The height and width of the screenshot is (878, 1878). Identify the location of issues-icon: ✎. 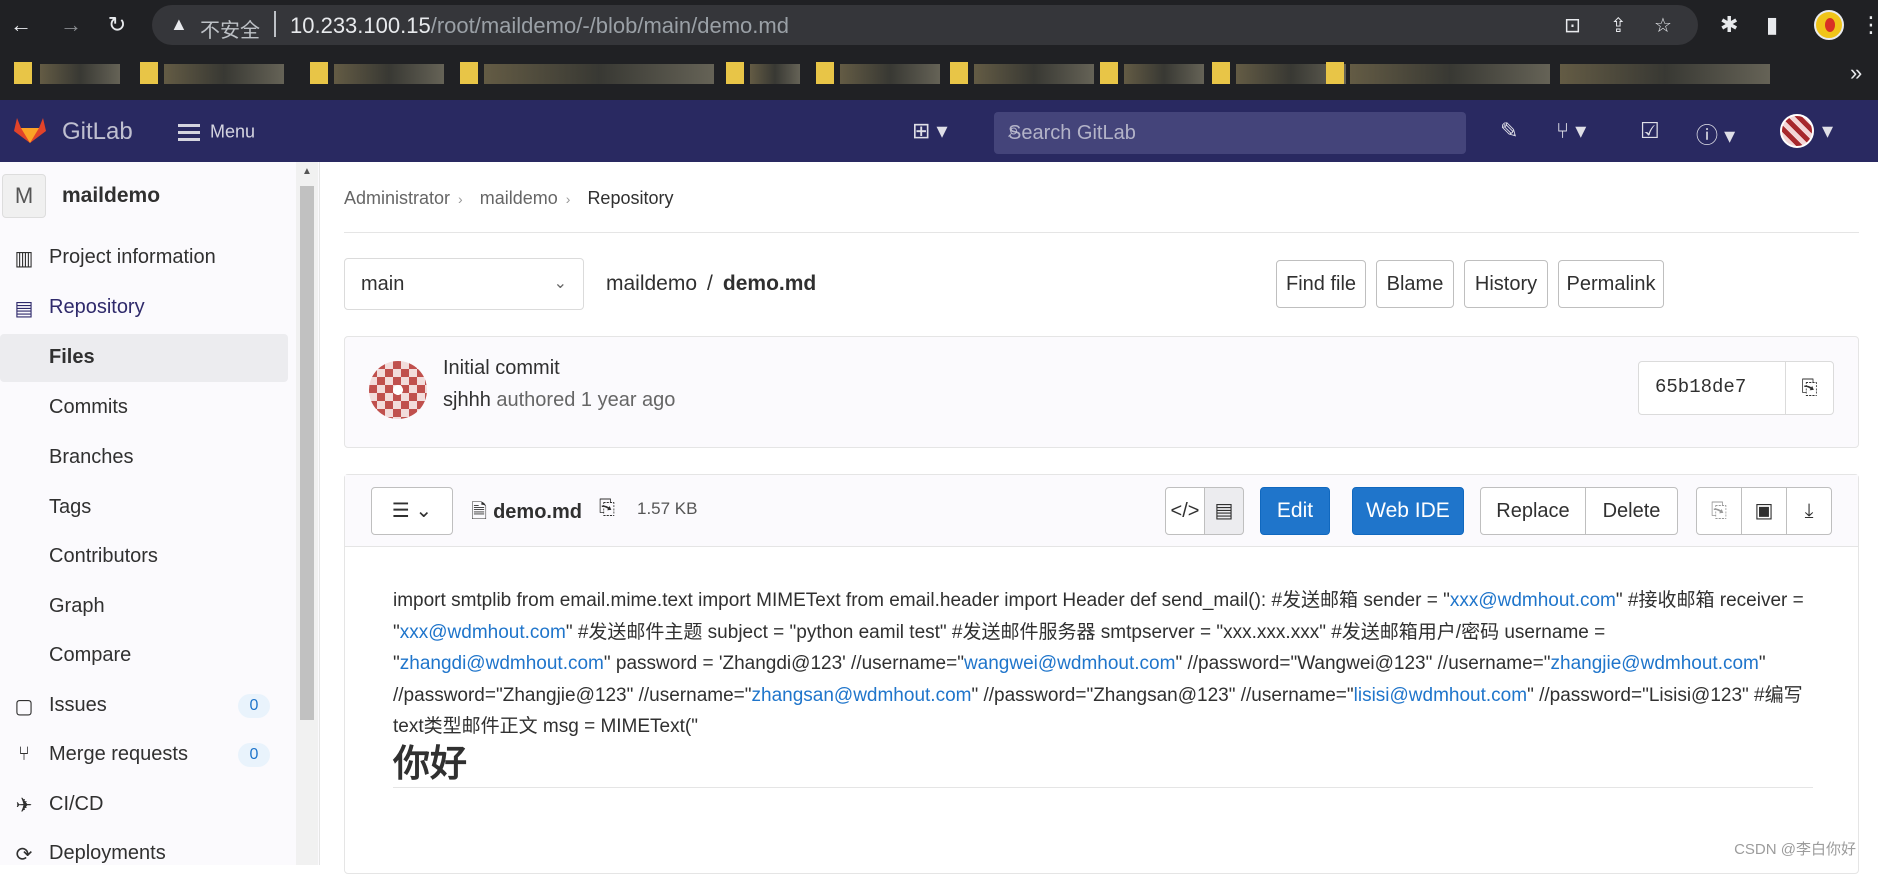
(1509, 131).